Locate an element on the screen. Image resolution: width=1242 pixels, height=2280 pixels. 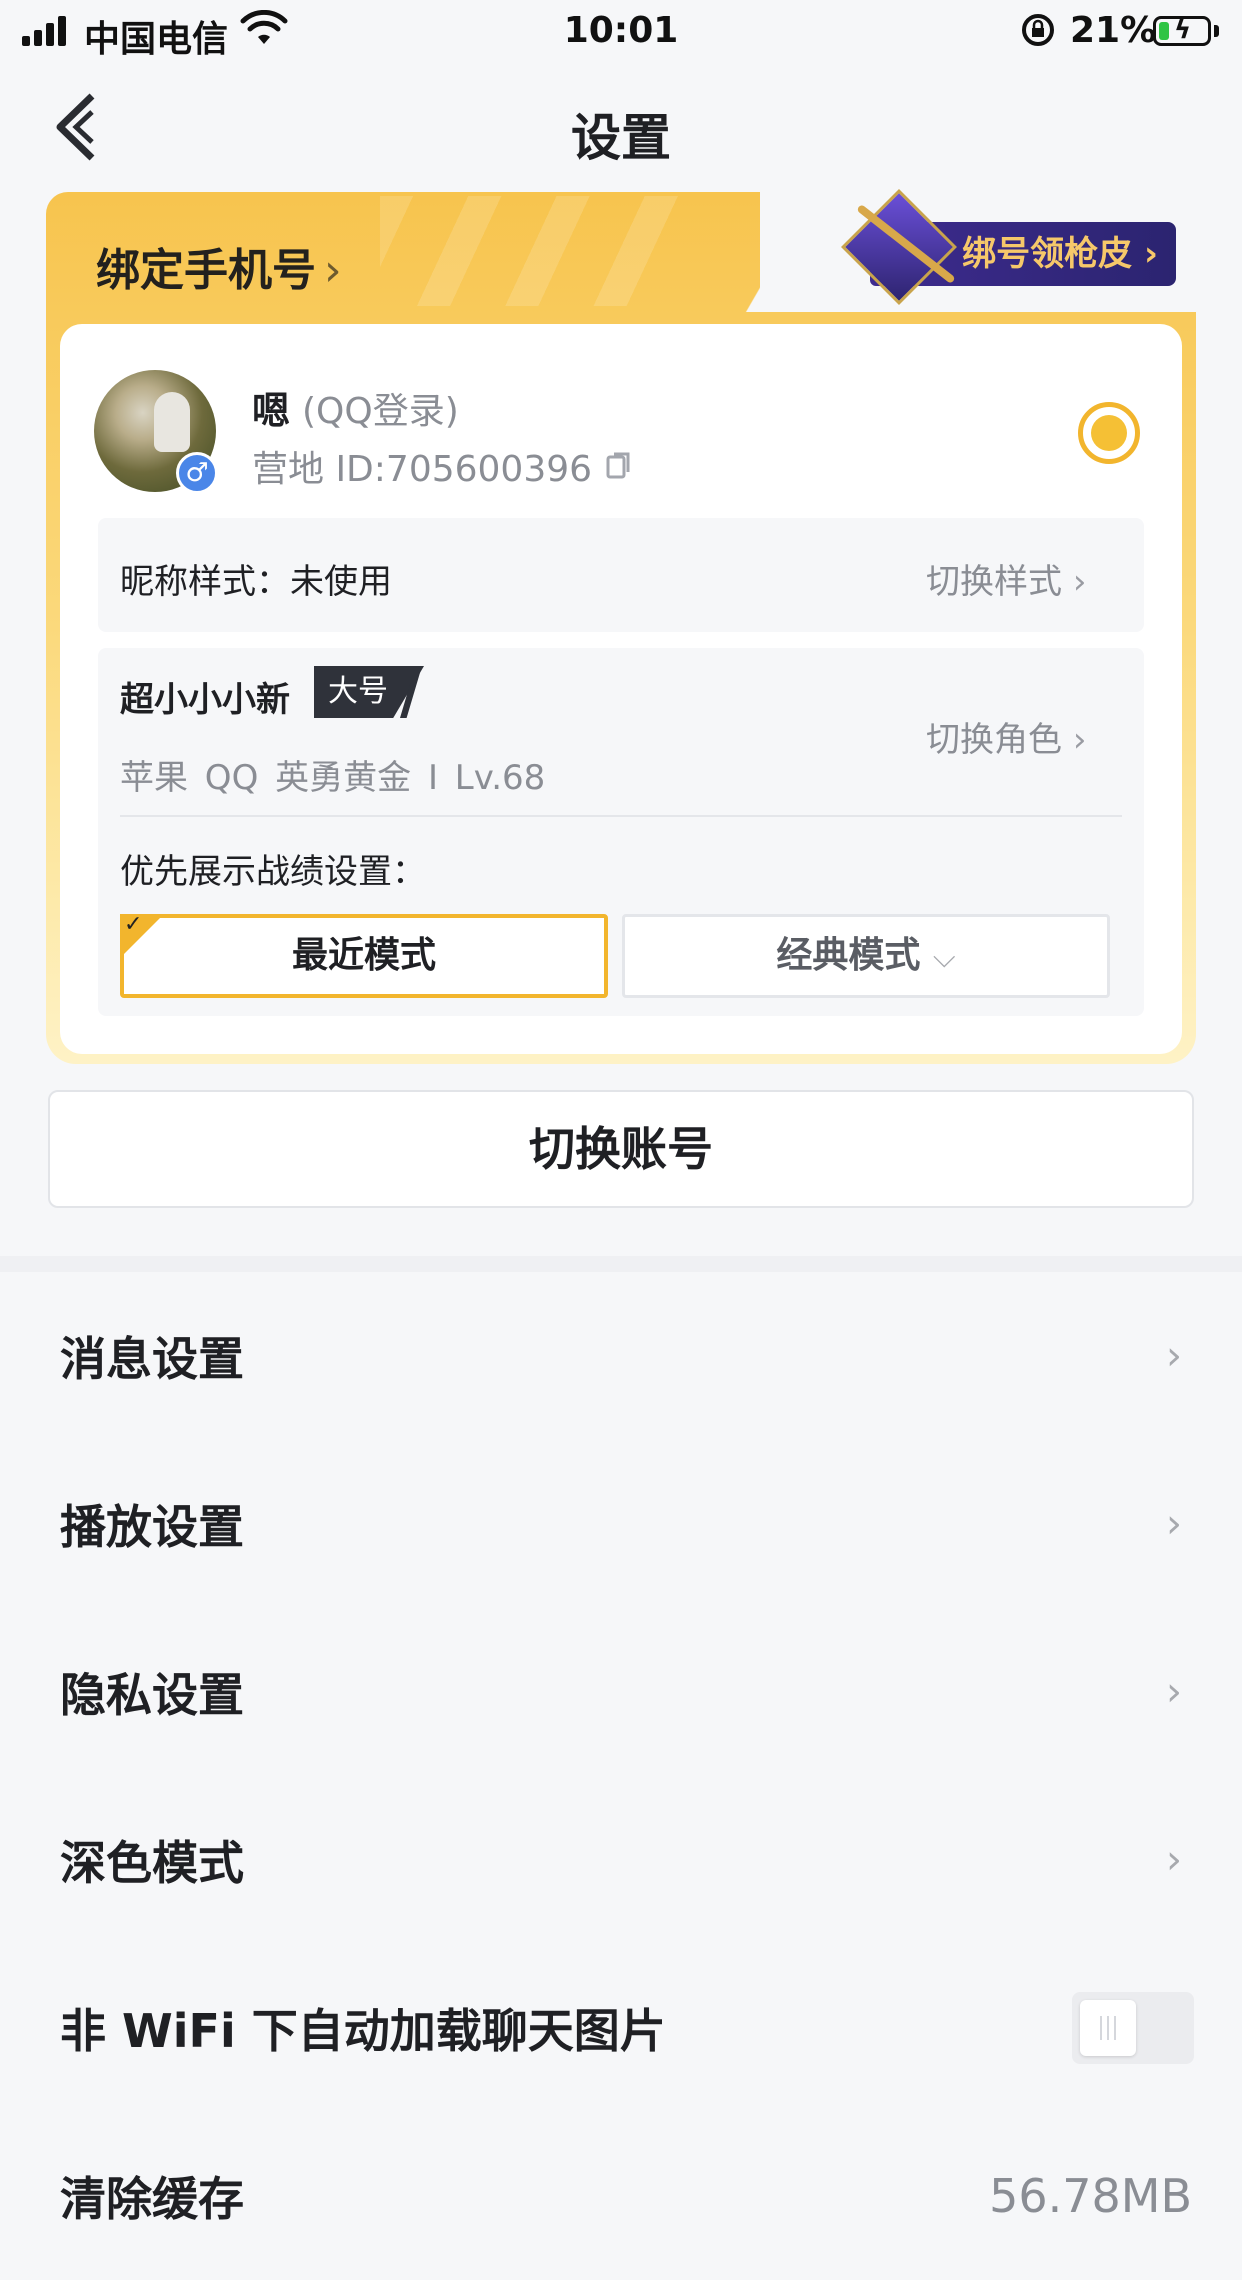
settings-item-privacy: 隐私设置 › is located at coordinates (621, 1692).